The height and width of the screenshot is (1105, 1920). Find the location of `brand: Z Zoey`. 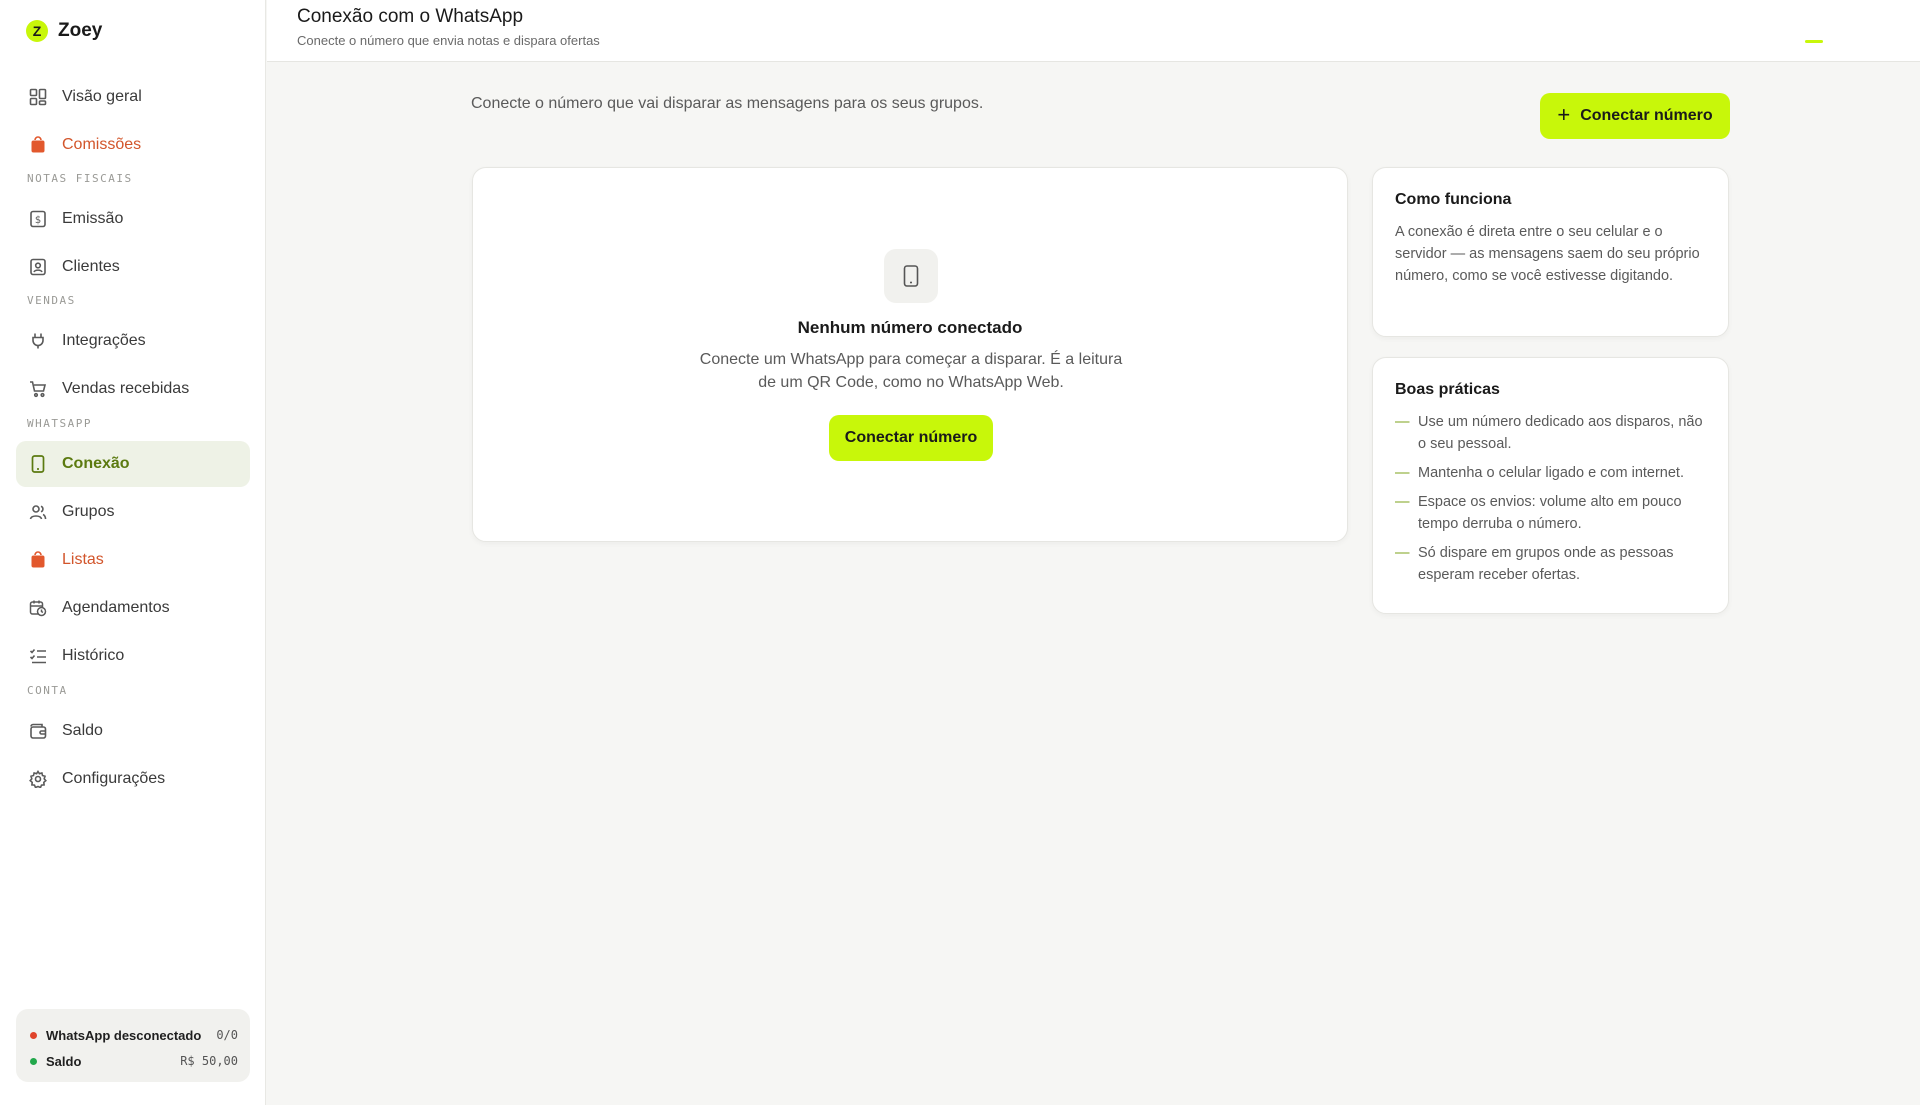

brand: Z Zoey is located at coordinates (64, 31).